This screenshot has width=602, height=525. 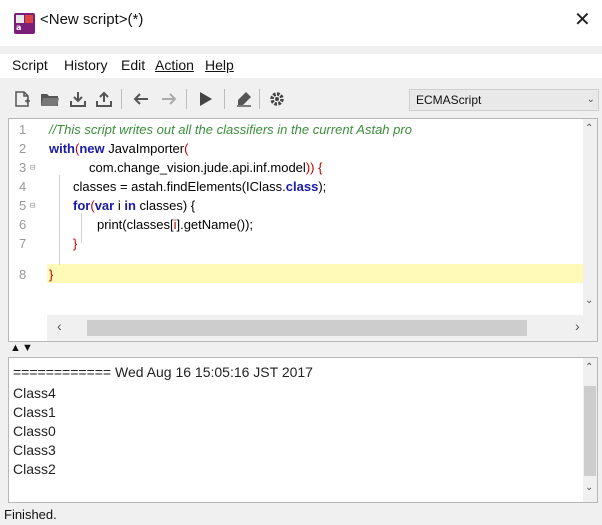 I want to click on output-vertical-scrollbar: ⌃ ⌄, so click(x=590, y=430).